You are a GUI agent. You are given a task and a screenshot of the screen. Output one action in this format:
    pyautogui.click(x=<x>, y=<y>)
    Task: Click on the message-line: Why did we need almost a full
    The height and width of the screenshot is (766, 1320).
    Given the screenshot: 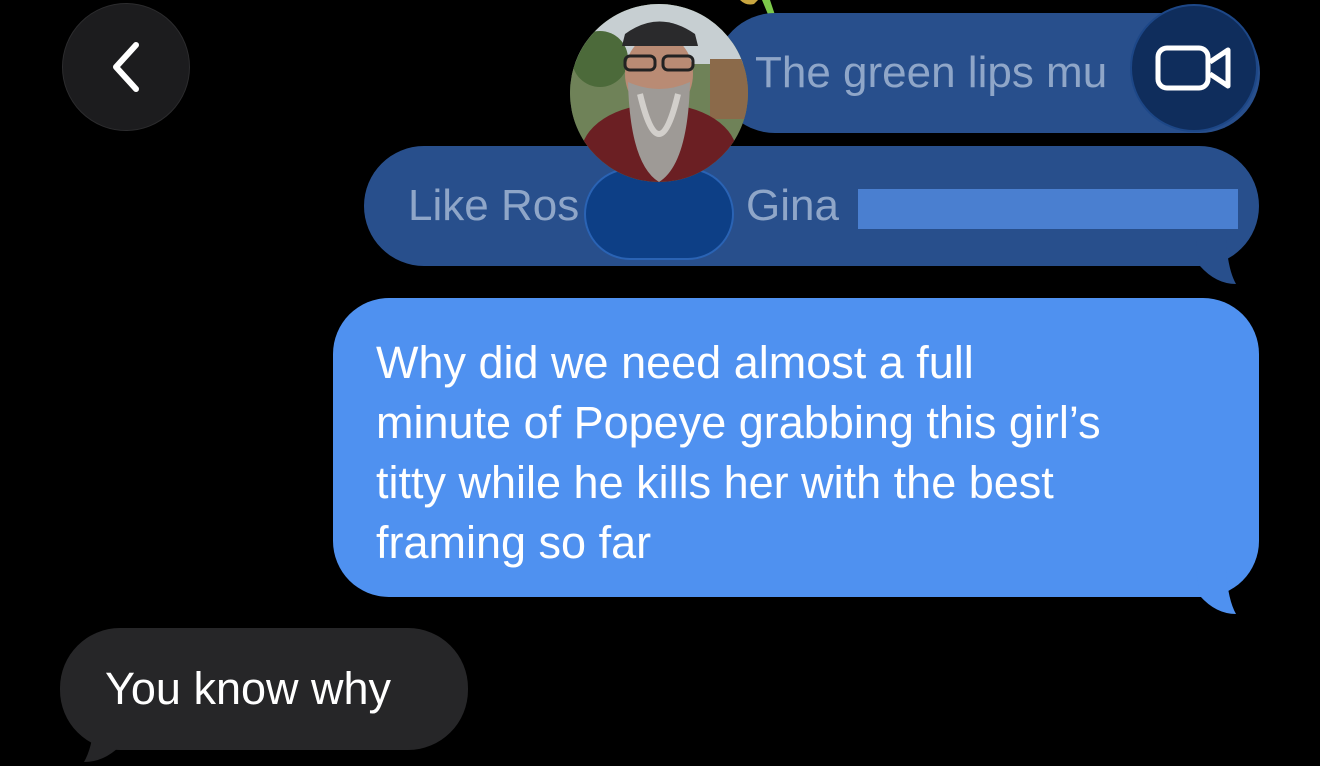 What is the action you would take?
    pyautogui.click(x=675, y=362)
    